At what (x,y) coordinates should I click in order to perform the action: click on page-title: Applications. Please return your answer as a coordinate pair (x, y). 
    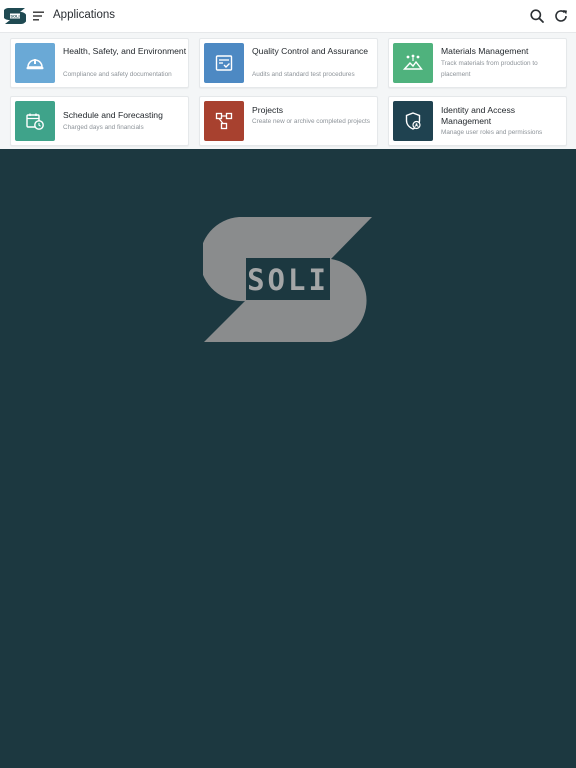
    Looking at the image, I should click on (84, 15).